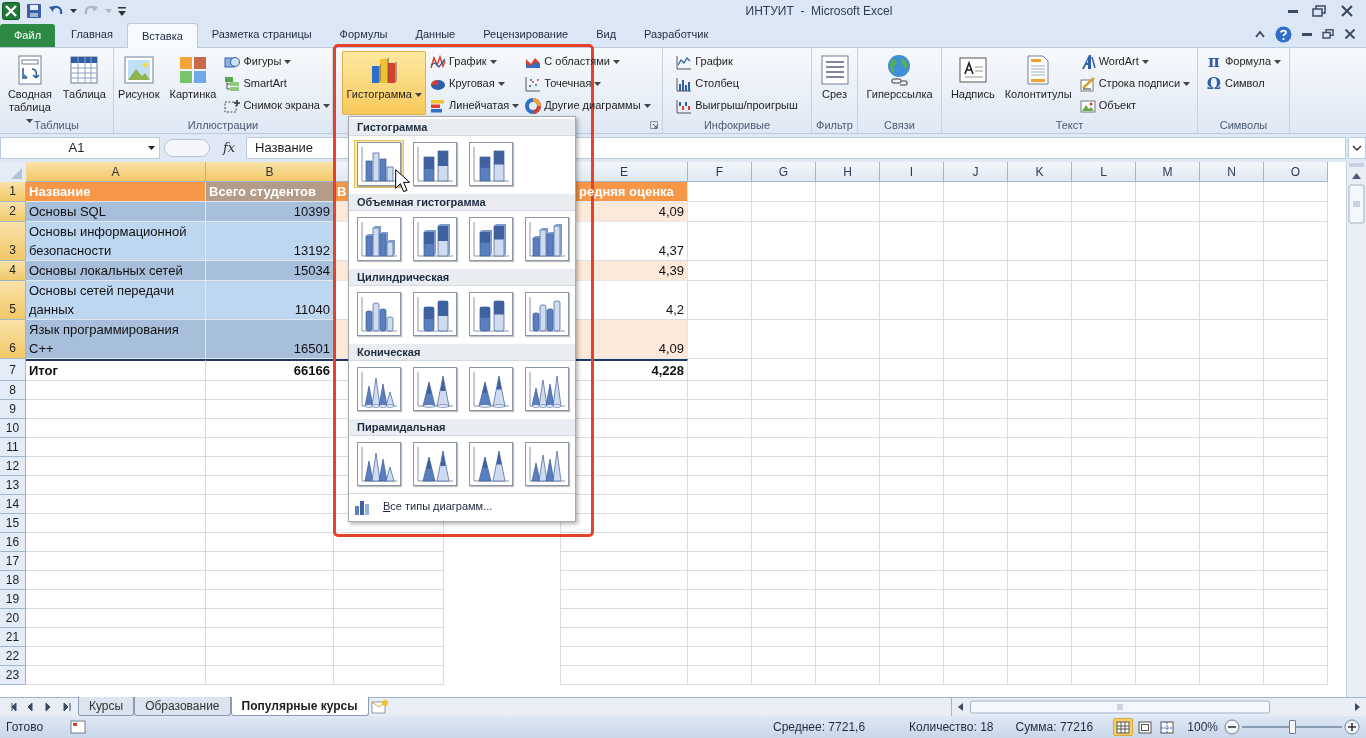 The width and height of the screenshot is (1366, 738). Describe the element at coordinates (1243, 125) in the screenshot. I see `group-label: Символы` at that location.